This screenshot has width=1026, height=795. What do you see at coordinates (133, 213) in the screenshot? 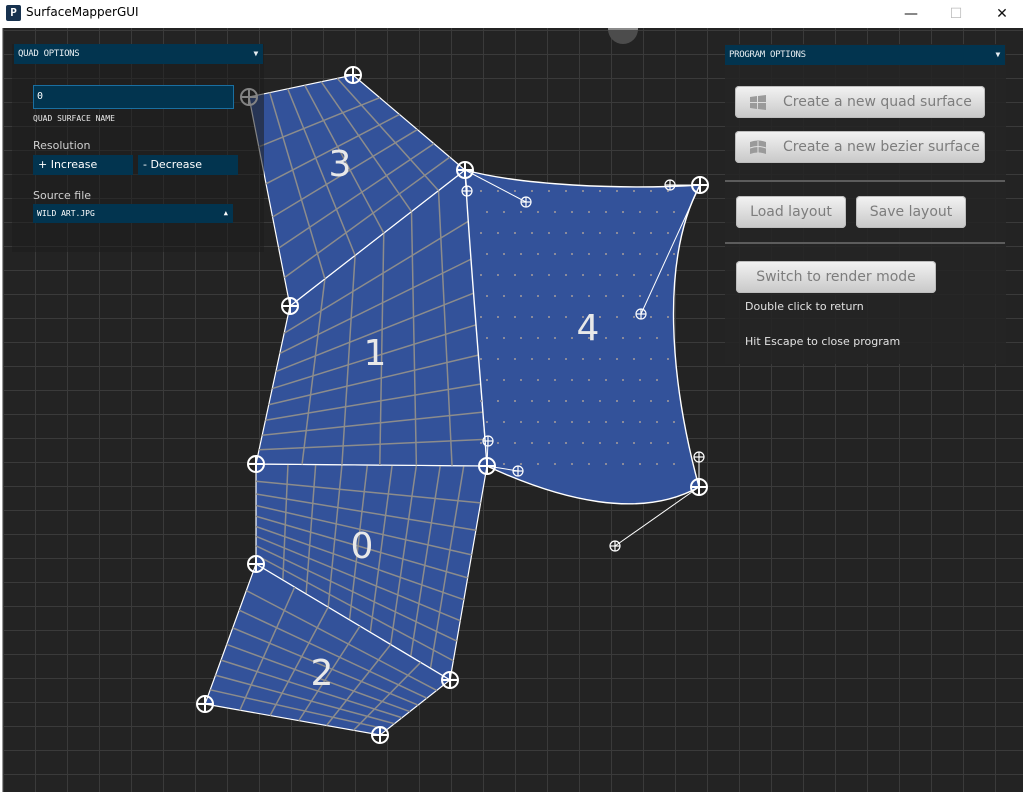
I see `source-file-dropdown: WILD ART.JPG ▲` at bounding box center [133, 213].